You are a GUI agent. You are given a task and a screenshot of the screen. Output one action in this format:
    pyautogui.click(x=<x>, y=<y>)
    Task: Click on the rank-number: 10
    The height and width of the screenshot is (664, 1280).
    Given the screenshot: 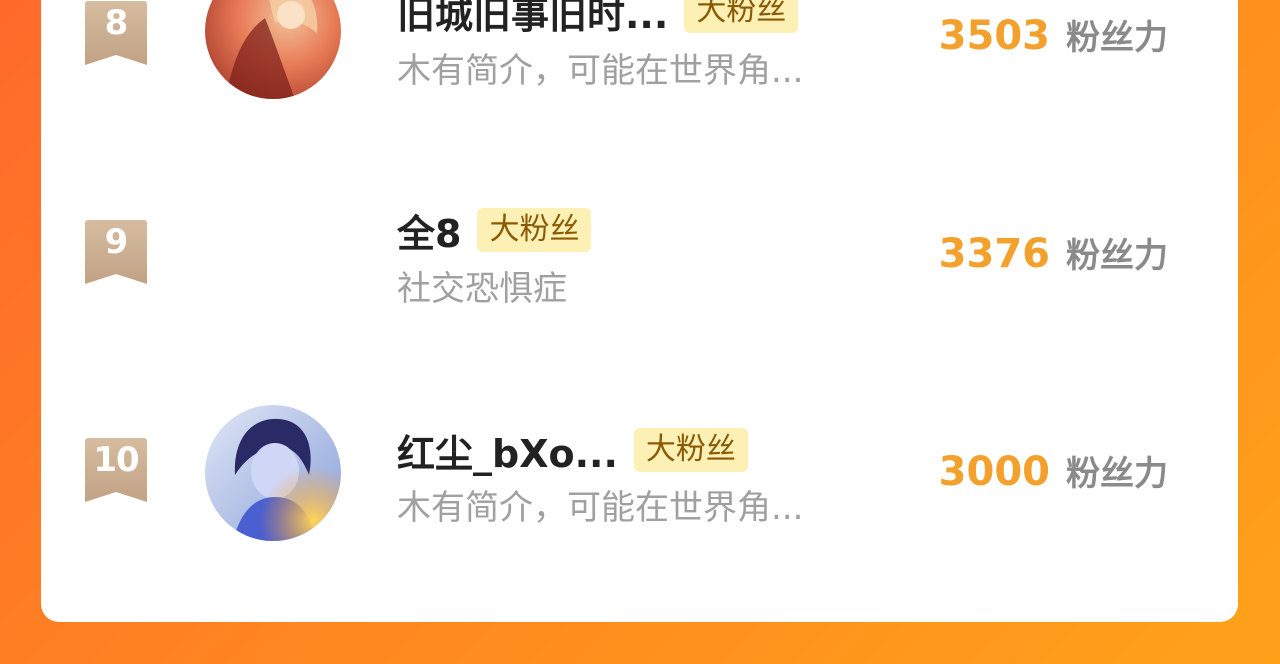 What is the action you would take?
    pyautogui.click(x=116, y=460)
    